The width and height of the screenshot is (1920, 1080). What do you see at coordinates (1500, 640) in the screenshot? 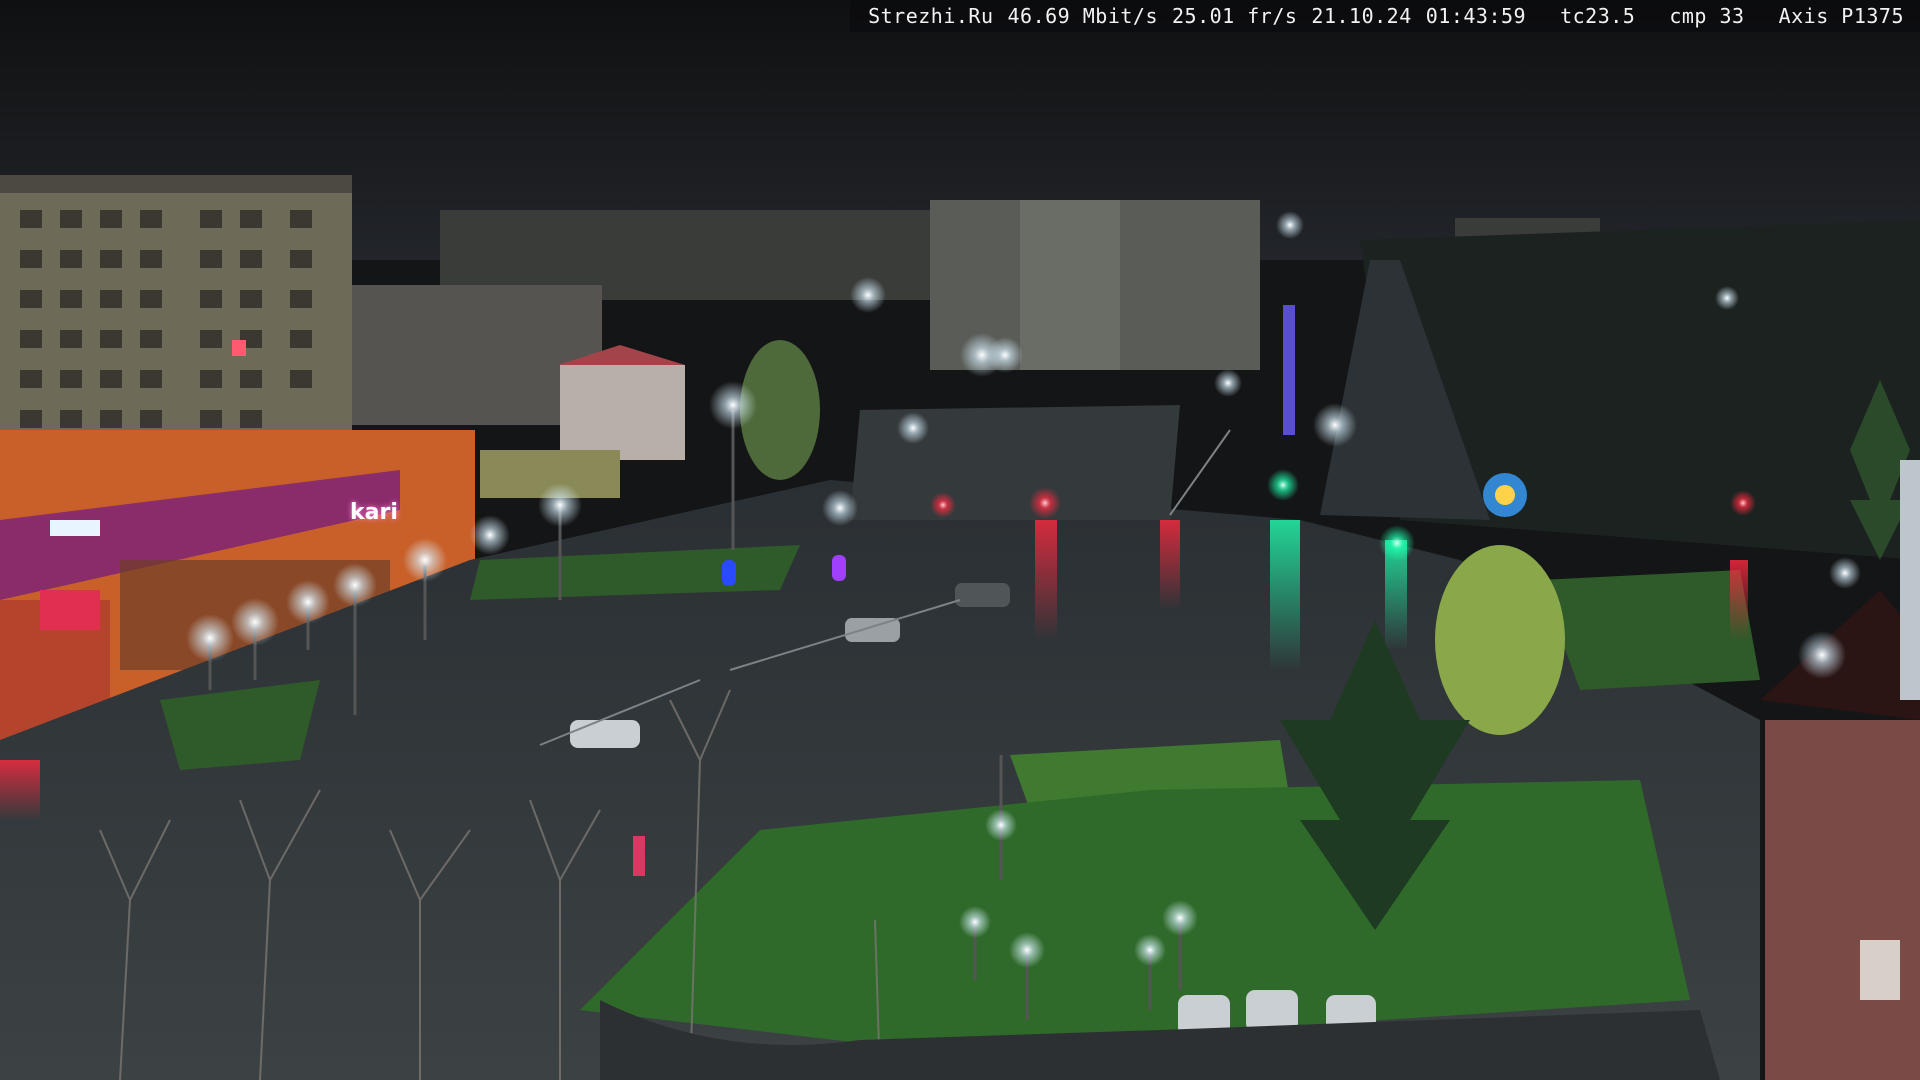
I see `birch-tree` at bounding box center [1500, 640].